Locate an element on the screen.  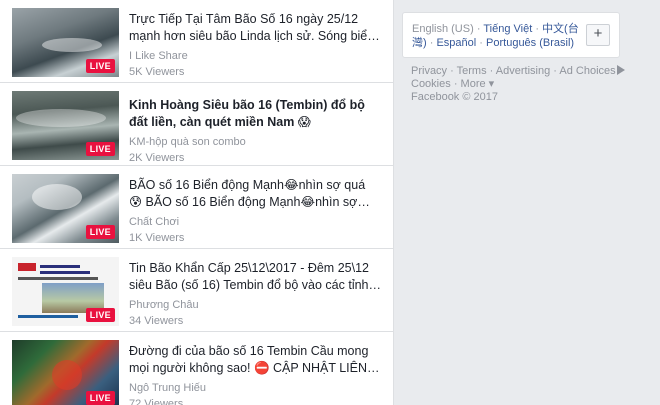
language-link-spanish: Español is located at coordinates (456, 43).